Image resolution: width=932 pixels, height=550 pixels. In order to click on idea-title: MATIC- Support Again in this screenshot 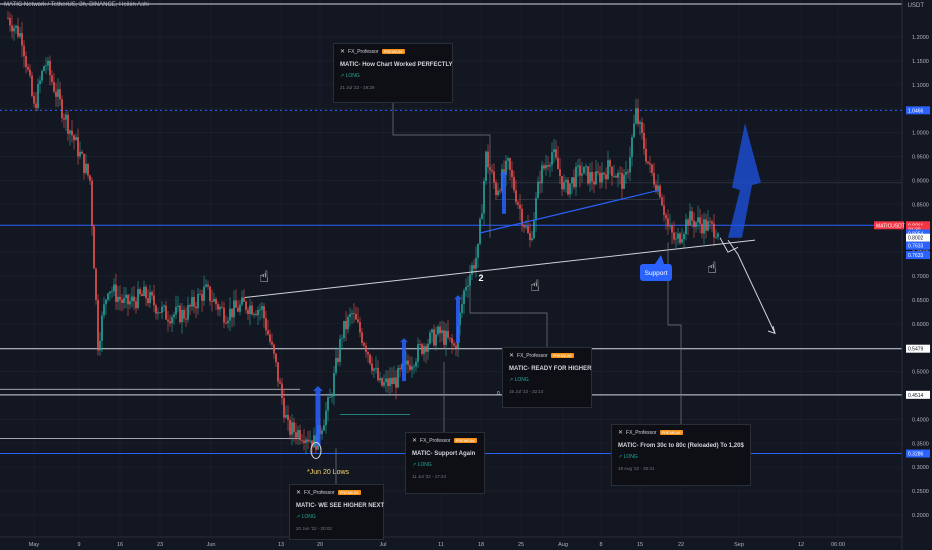, I will do `click(445, 454)`.